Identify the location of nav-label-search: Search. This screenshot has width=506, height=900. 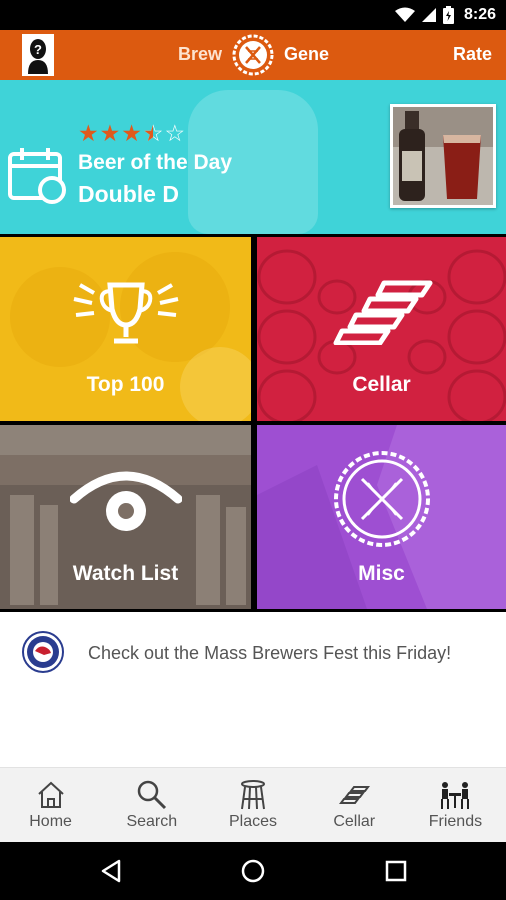
(152, 821).